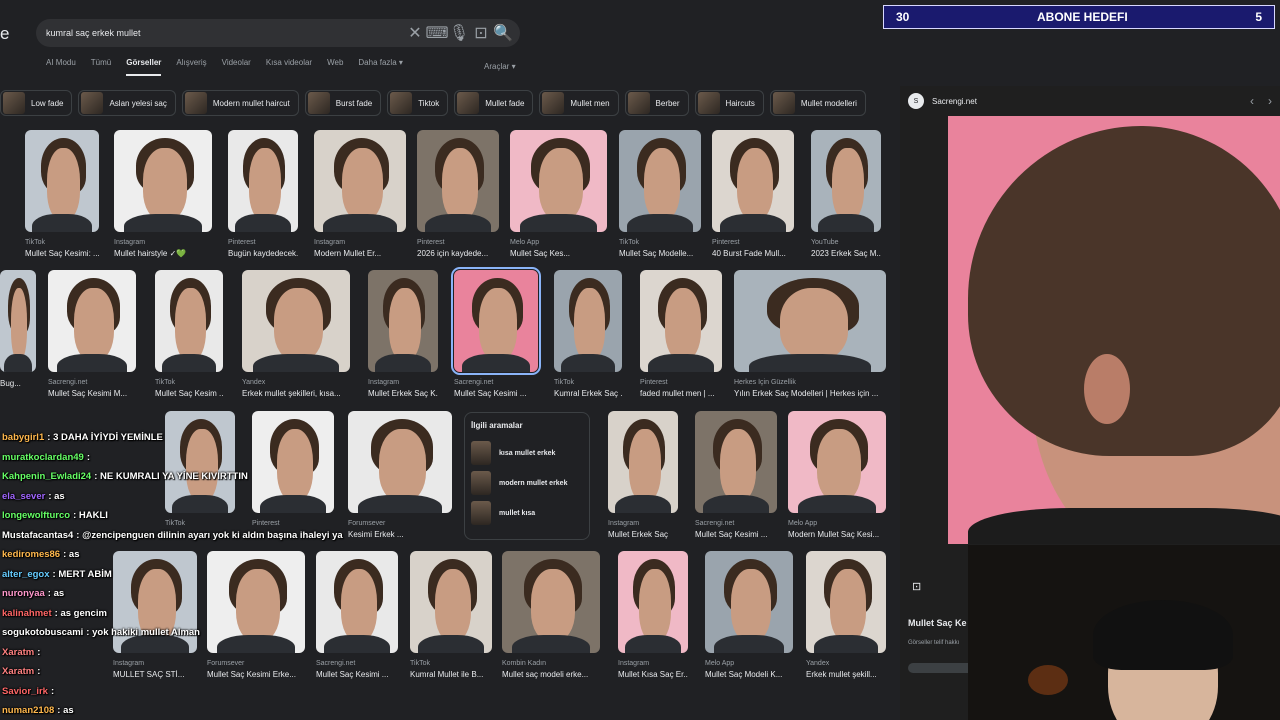  What do you see at coordinates (4, 34) in the screenshot?
I see `google-logo-fragment: e` at bounding box center [4, 34].